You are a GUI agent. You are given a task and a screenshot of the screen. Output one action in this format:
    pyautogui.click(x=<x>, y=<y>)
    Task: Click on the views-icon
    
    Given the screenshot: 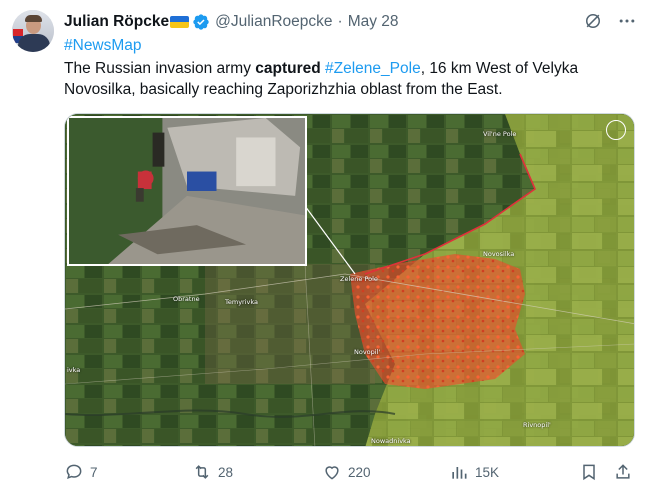 What is the action you would take?
    pyautogui.click(x=459, y=473)
    